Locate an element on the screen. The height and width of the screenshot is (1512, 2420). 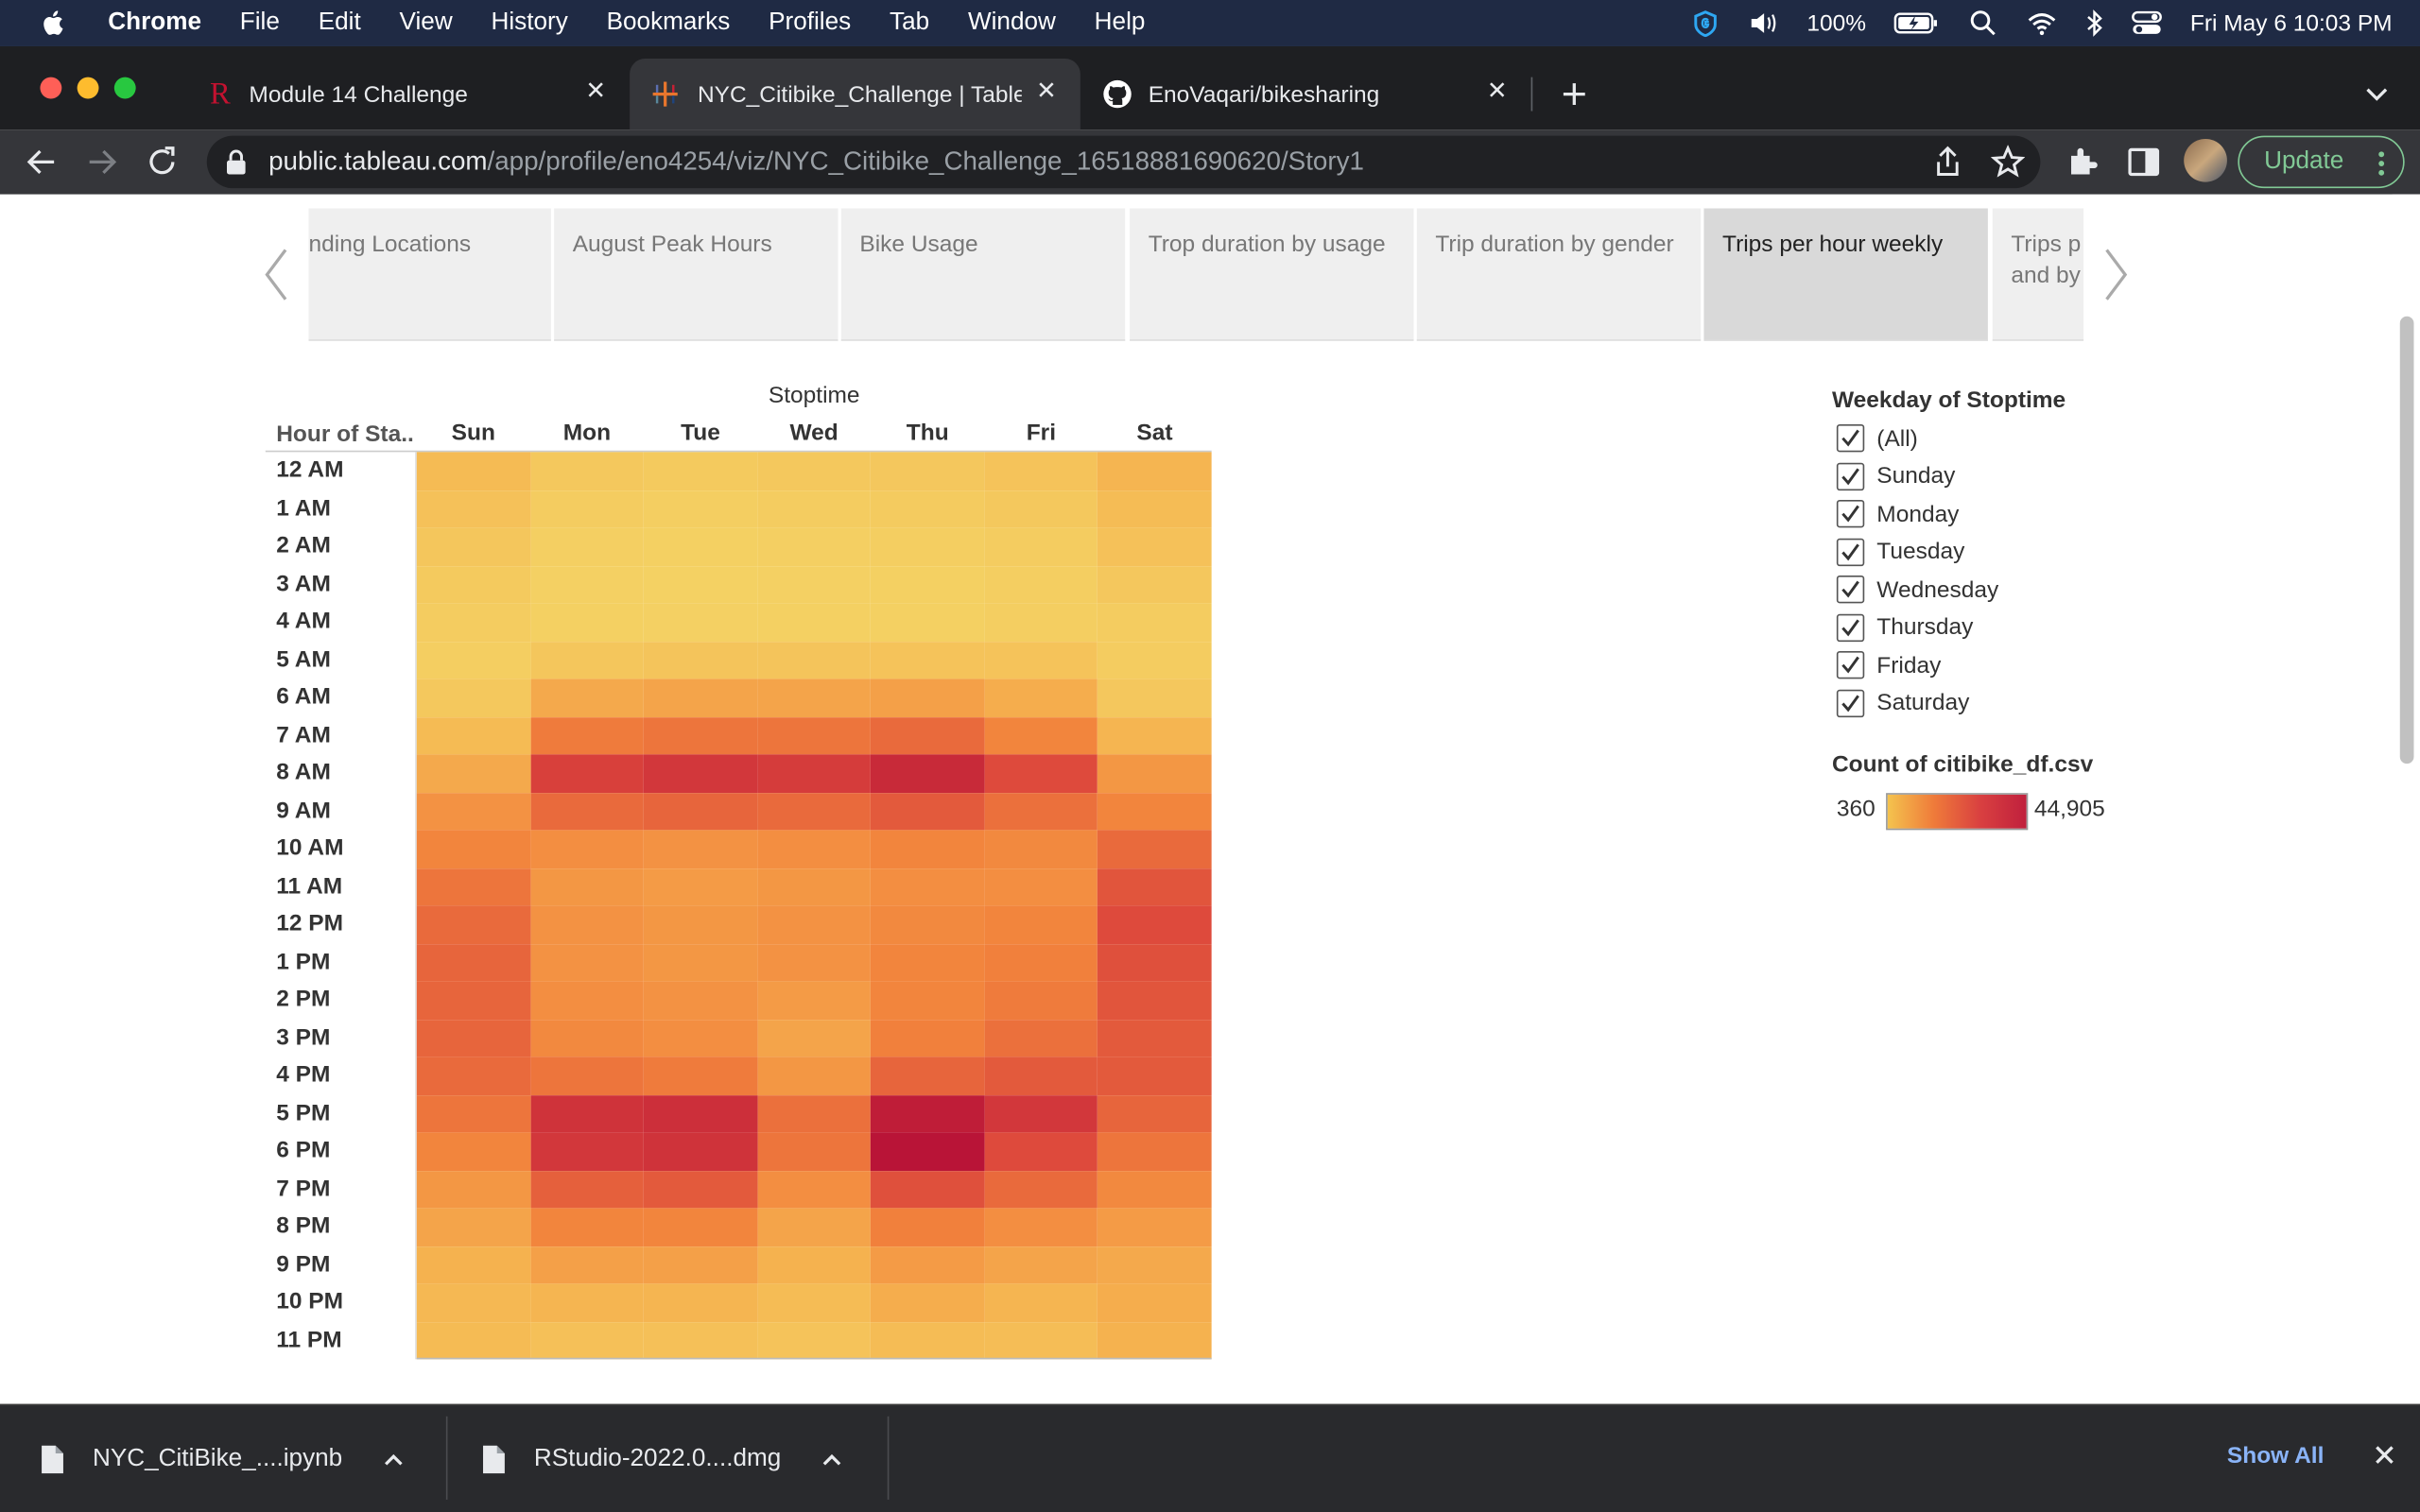
tab-module-14: R Module 14 Challenge ✕ is located at coordinates (401, 94).